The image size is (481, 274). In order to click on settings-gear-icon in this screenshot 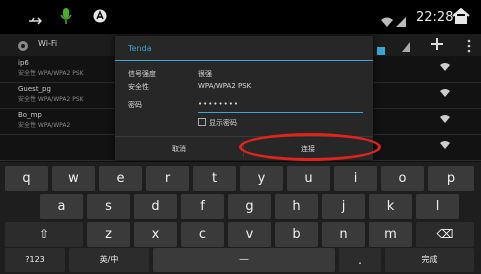, I will do `click(23, 47)`.